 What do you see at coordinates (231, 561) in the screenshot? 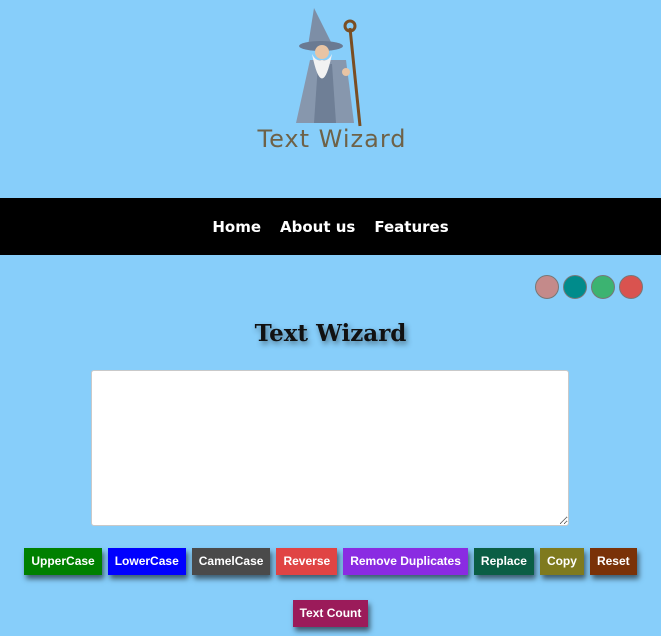
I see `camelcase-button: CamelCase` at bounding box center [231, 561].